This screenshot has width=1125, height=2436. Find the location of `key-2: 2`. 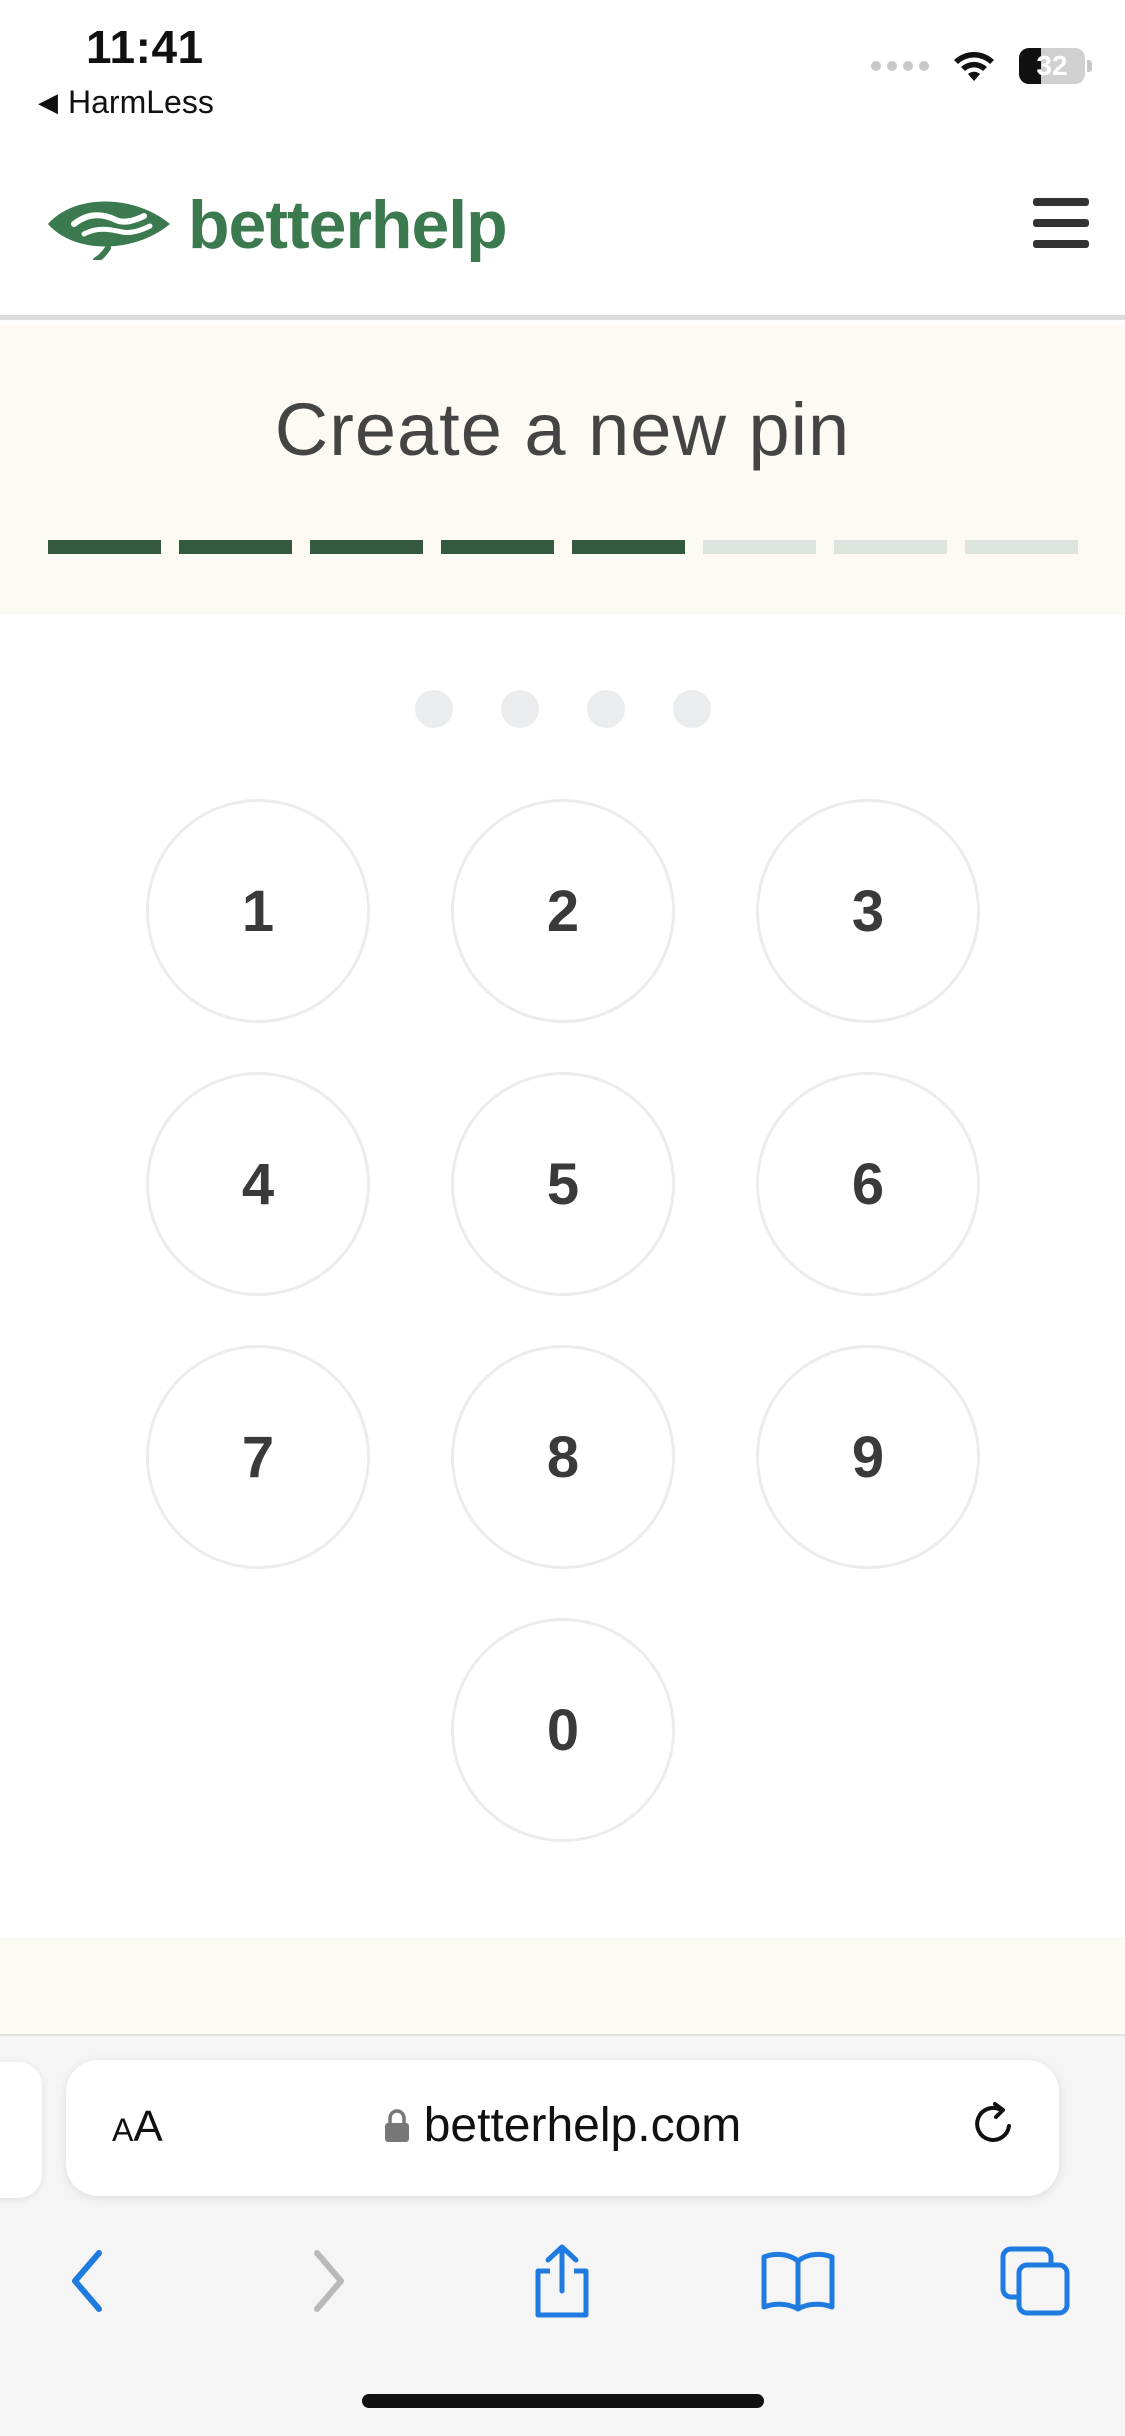

key-2: 2 is located at coordinates (563, 911).